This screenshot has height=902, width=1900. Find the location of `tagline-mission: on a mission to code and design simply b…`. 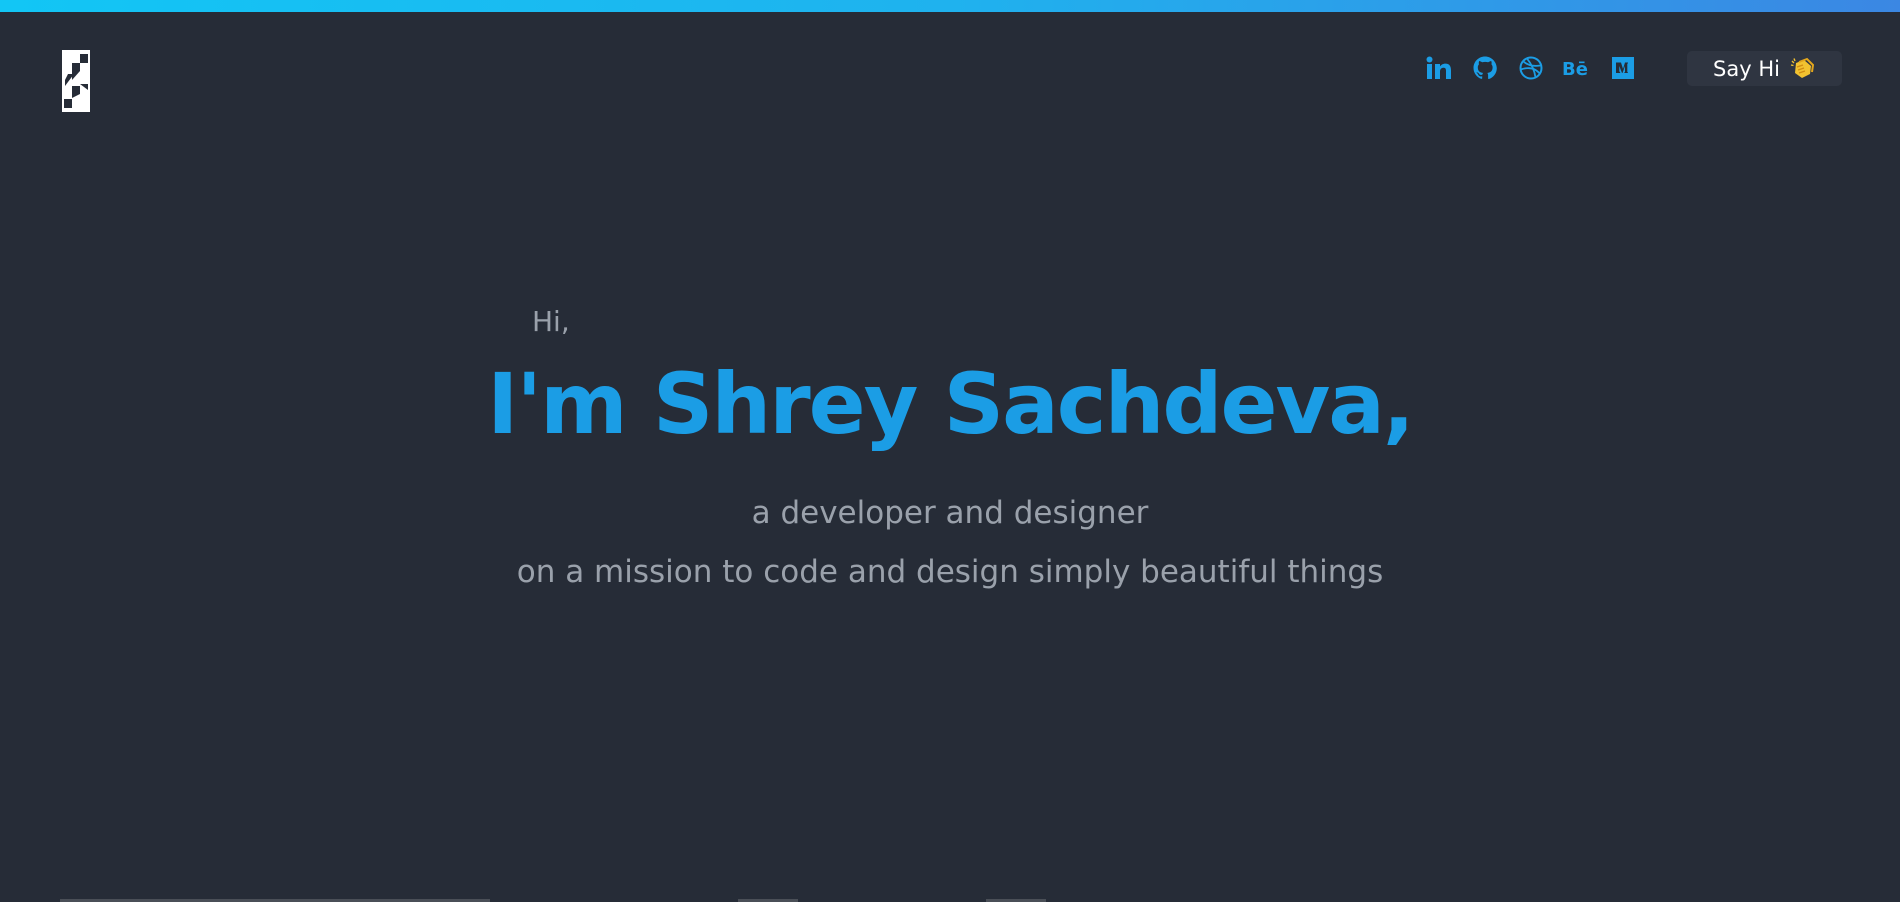

tagline-mission: on a mission to code and design simply b… is located at coordinates (950, 572).